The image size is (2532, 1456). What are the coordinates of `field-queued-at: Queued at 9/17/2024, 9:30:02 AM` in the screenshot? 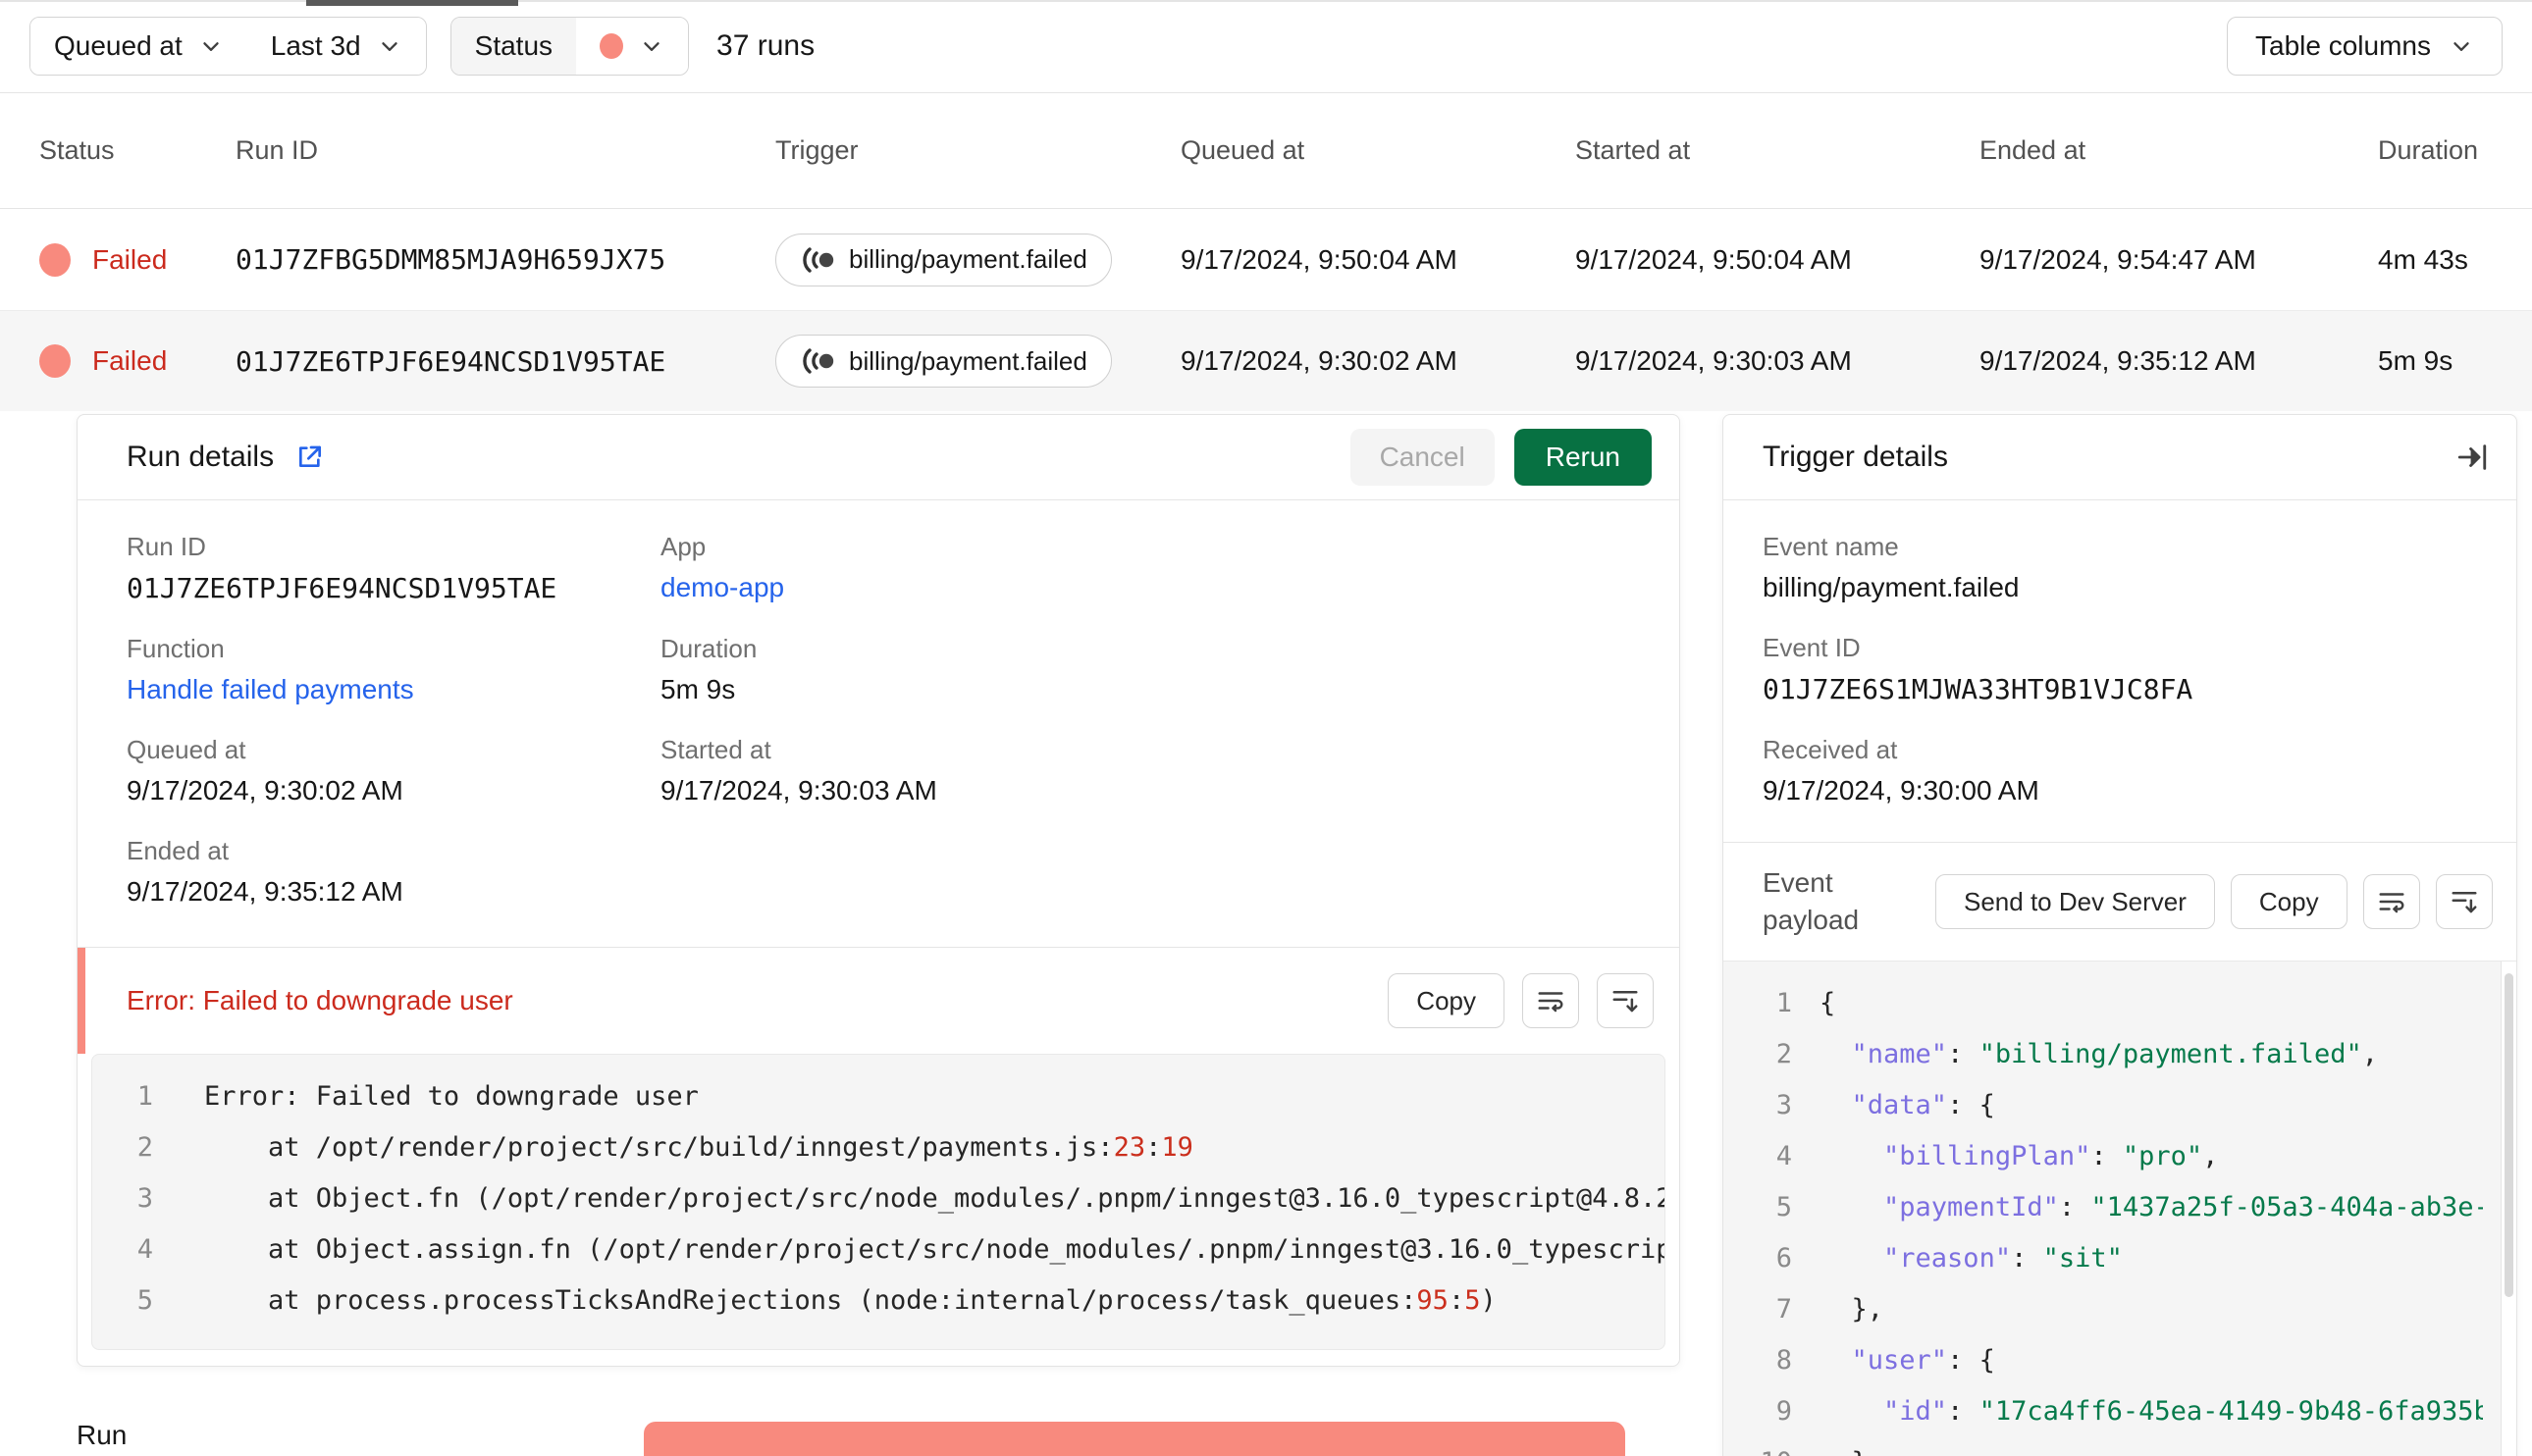 It's located at (393, 770).